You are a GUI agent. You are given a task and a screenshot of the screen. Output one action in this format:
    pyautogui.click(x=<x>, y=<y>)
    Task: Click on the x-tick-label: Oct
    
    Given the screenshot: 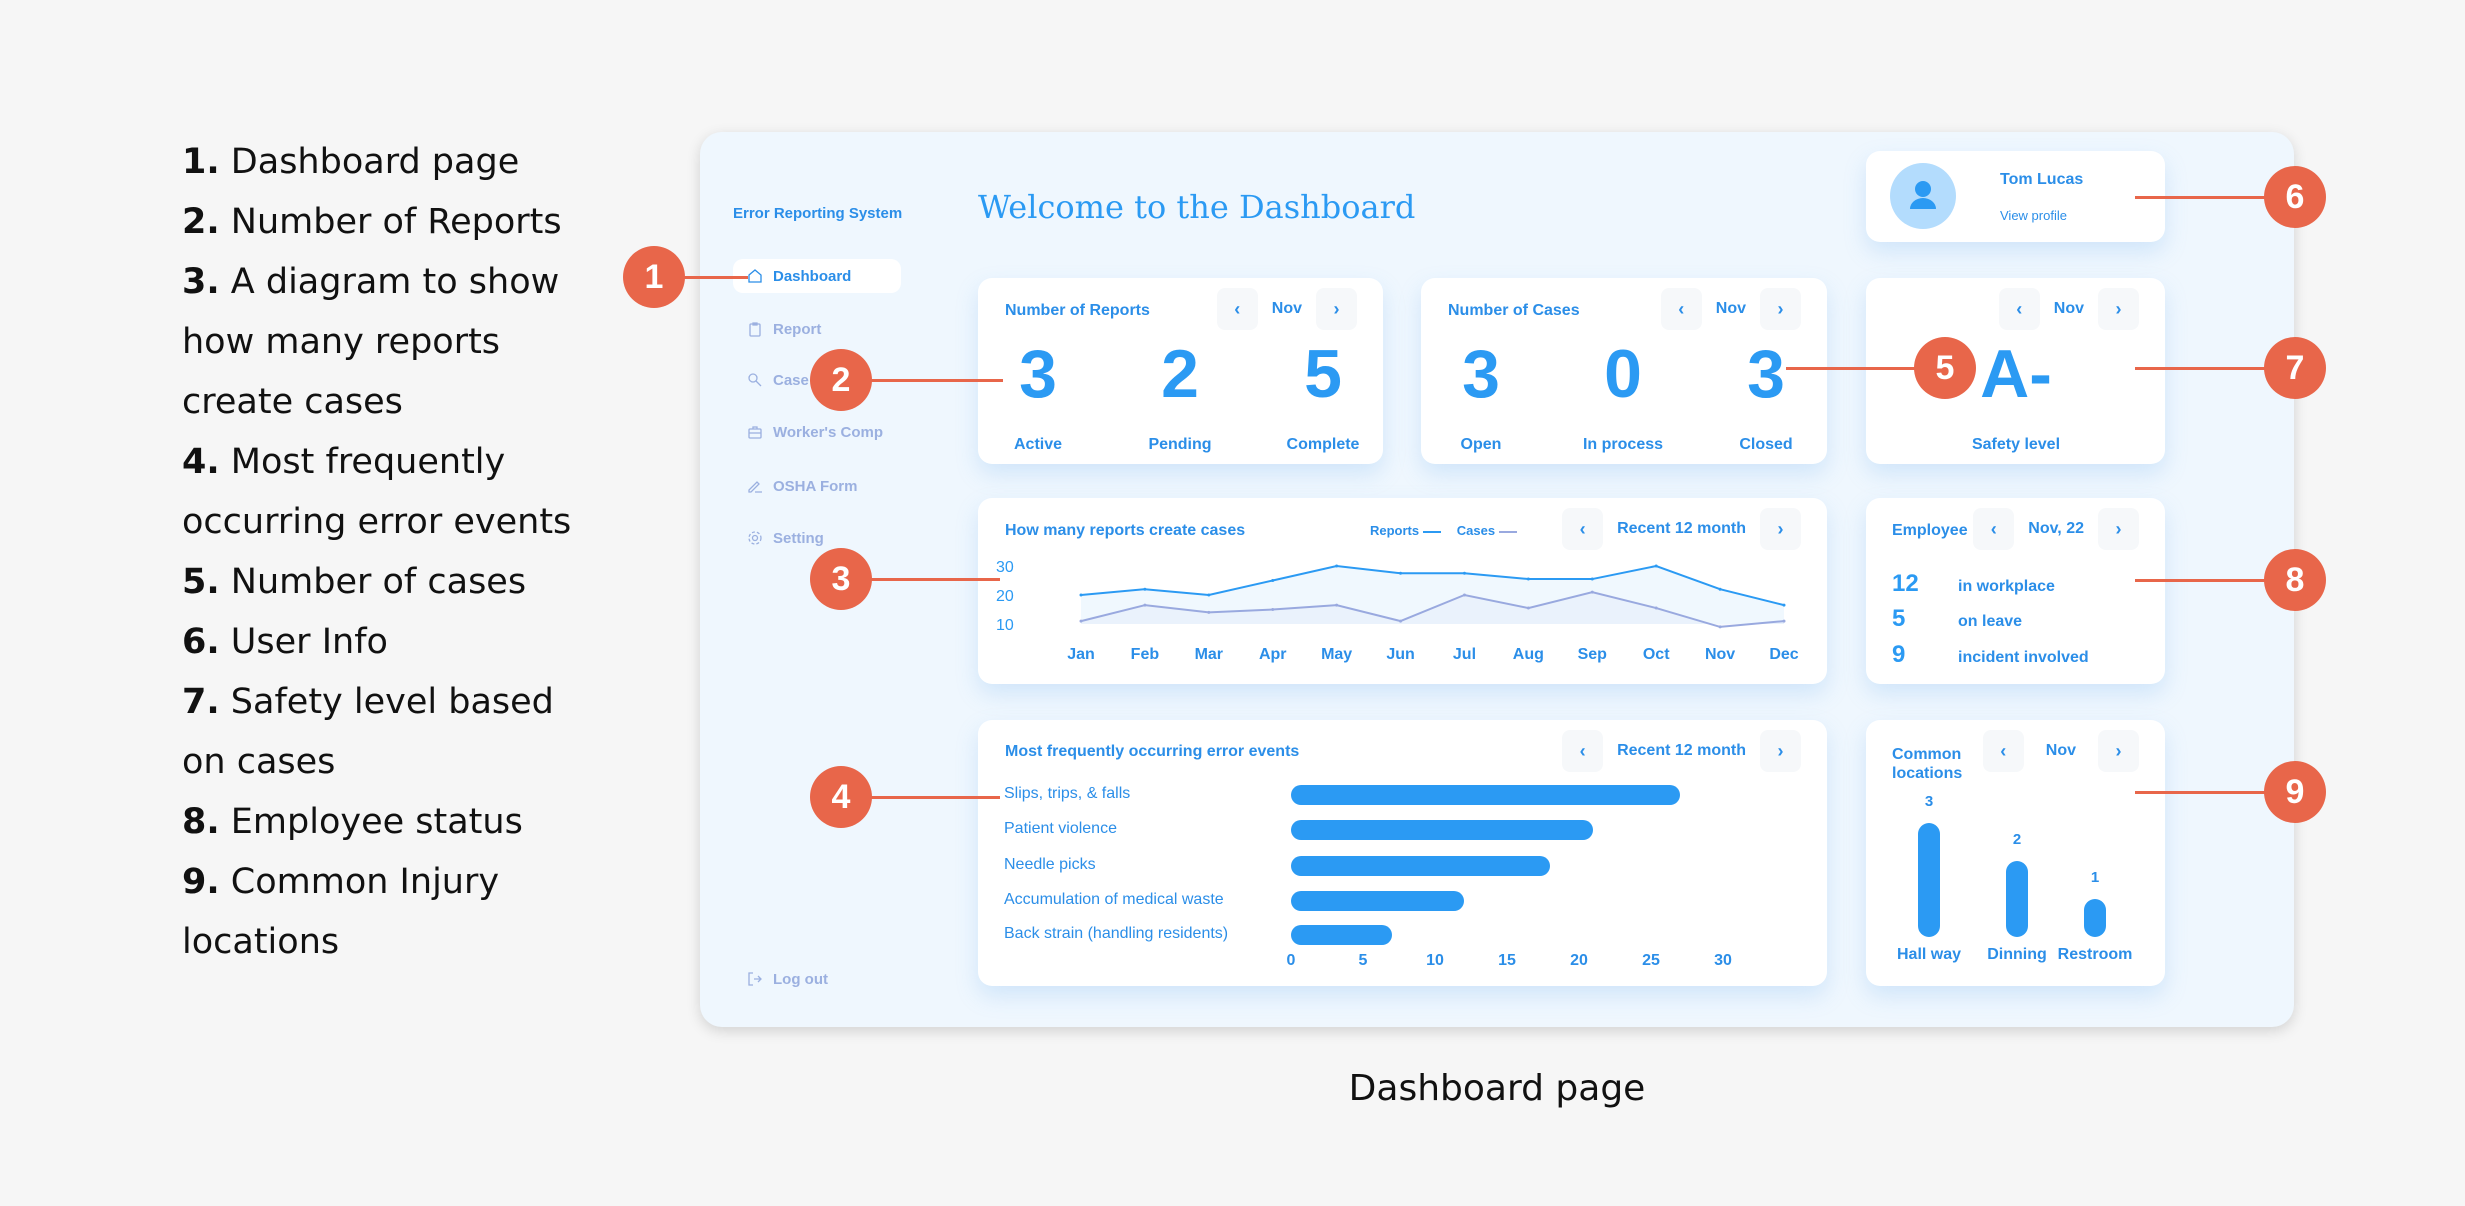 What is the action you would take?
    pyautogui.click(x=1656, y=654)
    